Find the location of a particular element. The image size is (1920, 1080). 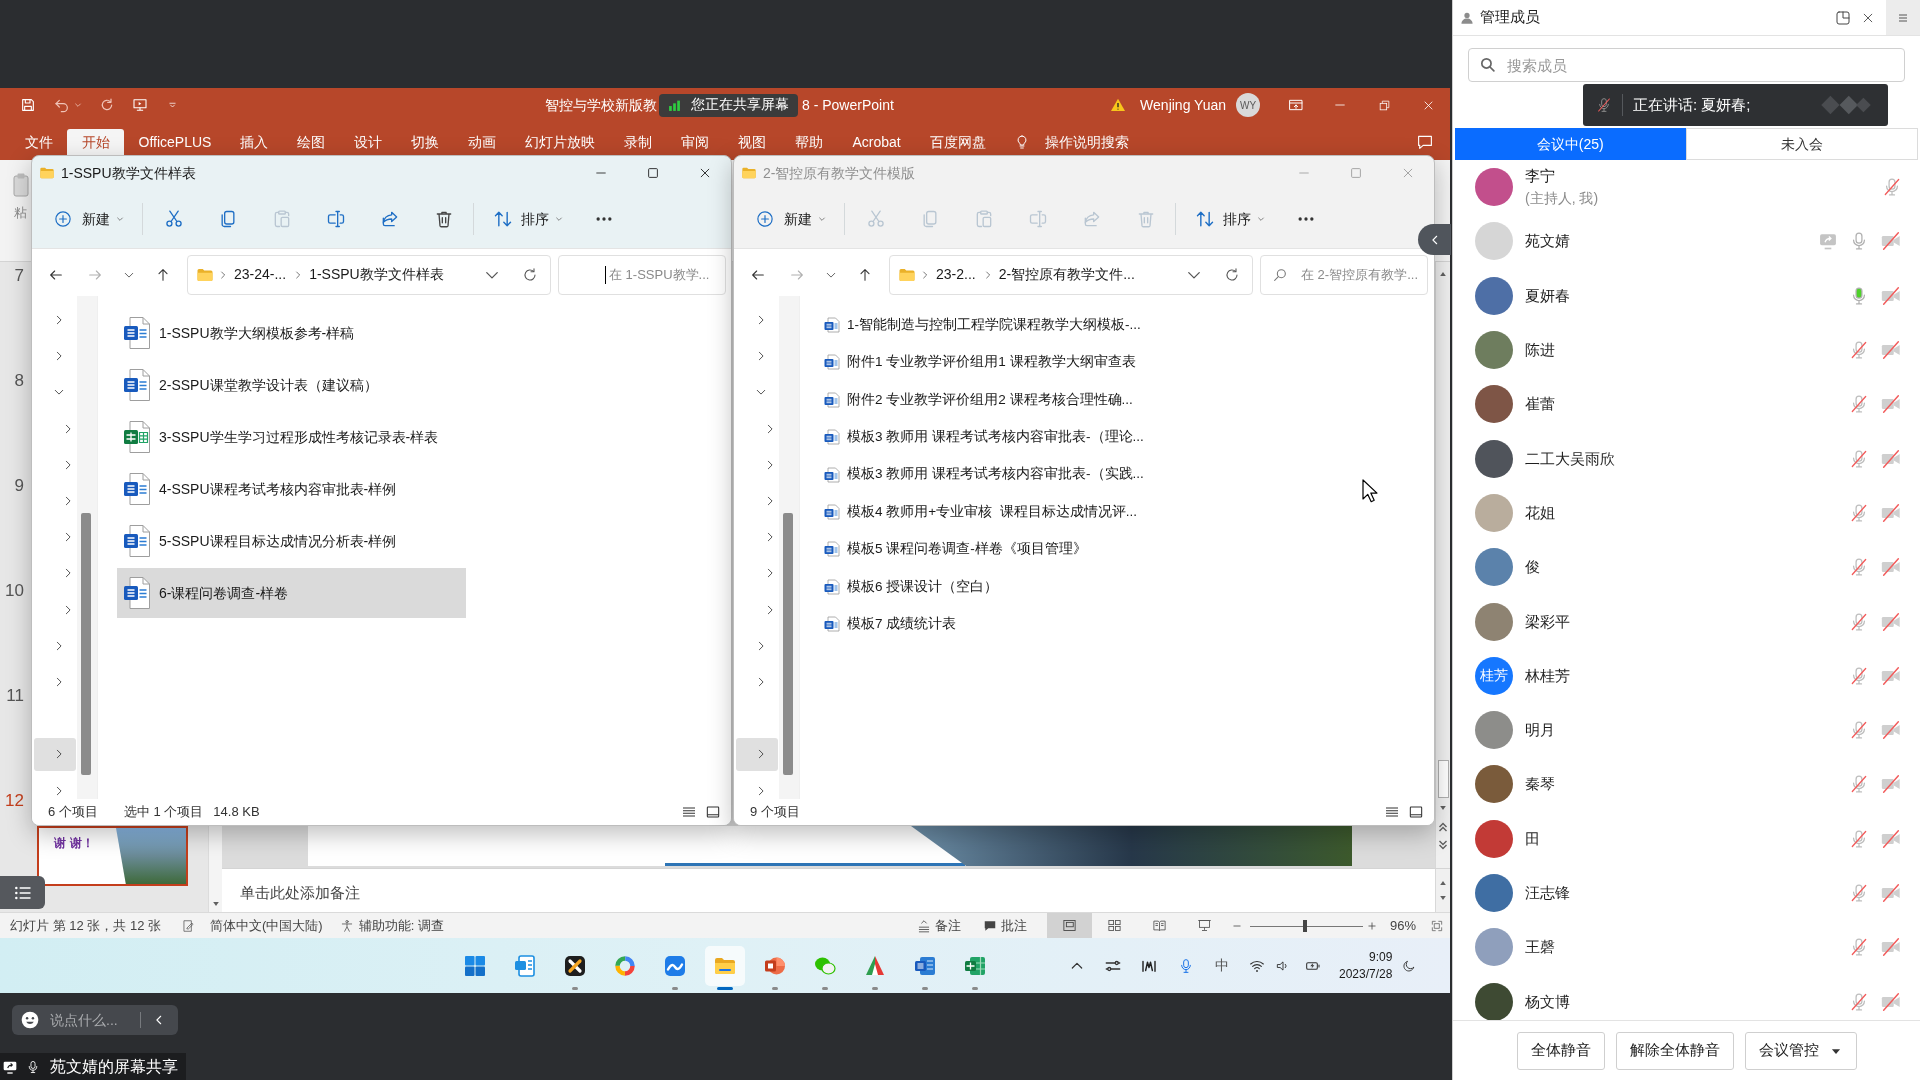

double-chevron-up-icon is located at coordinates (1443, 827).